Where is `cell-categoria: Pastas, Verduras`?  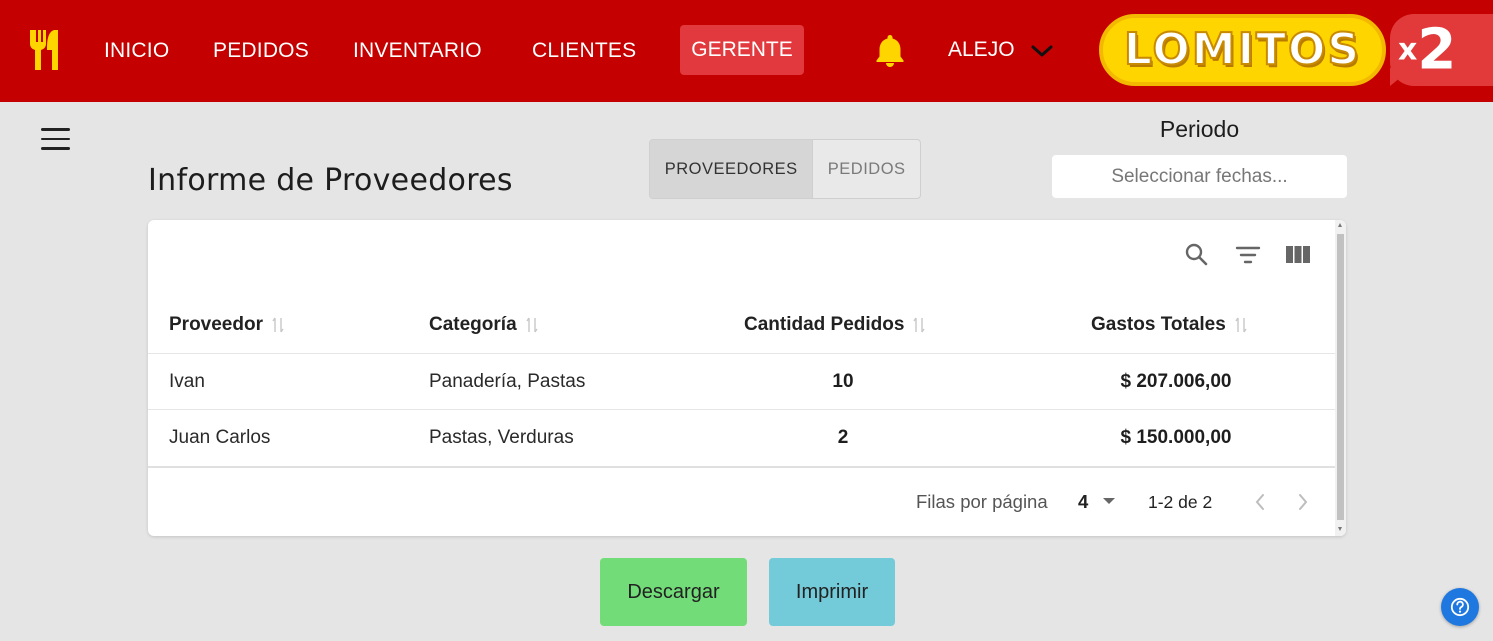
cell-categoria: Pastas, Verduras is located at coordinates (501, 437).